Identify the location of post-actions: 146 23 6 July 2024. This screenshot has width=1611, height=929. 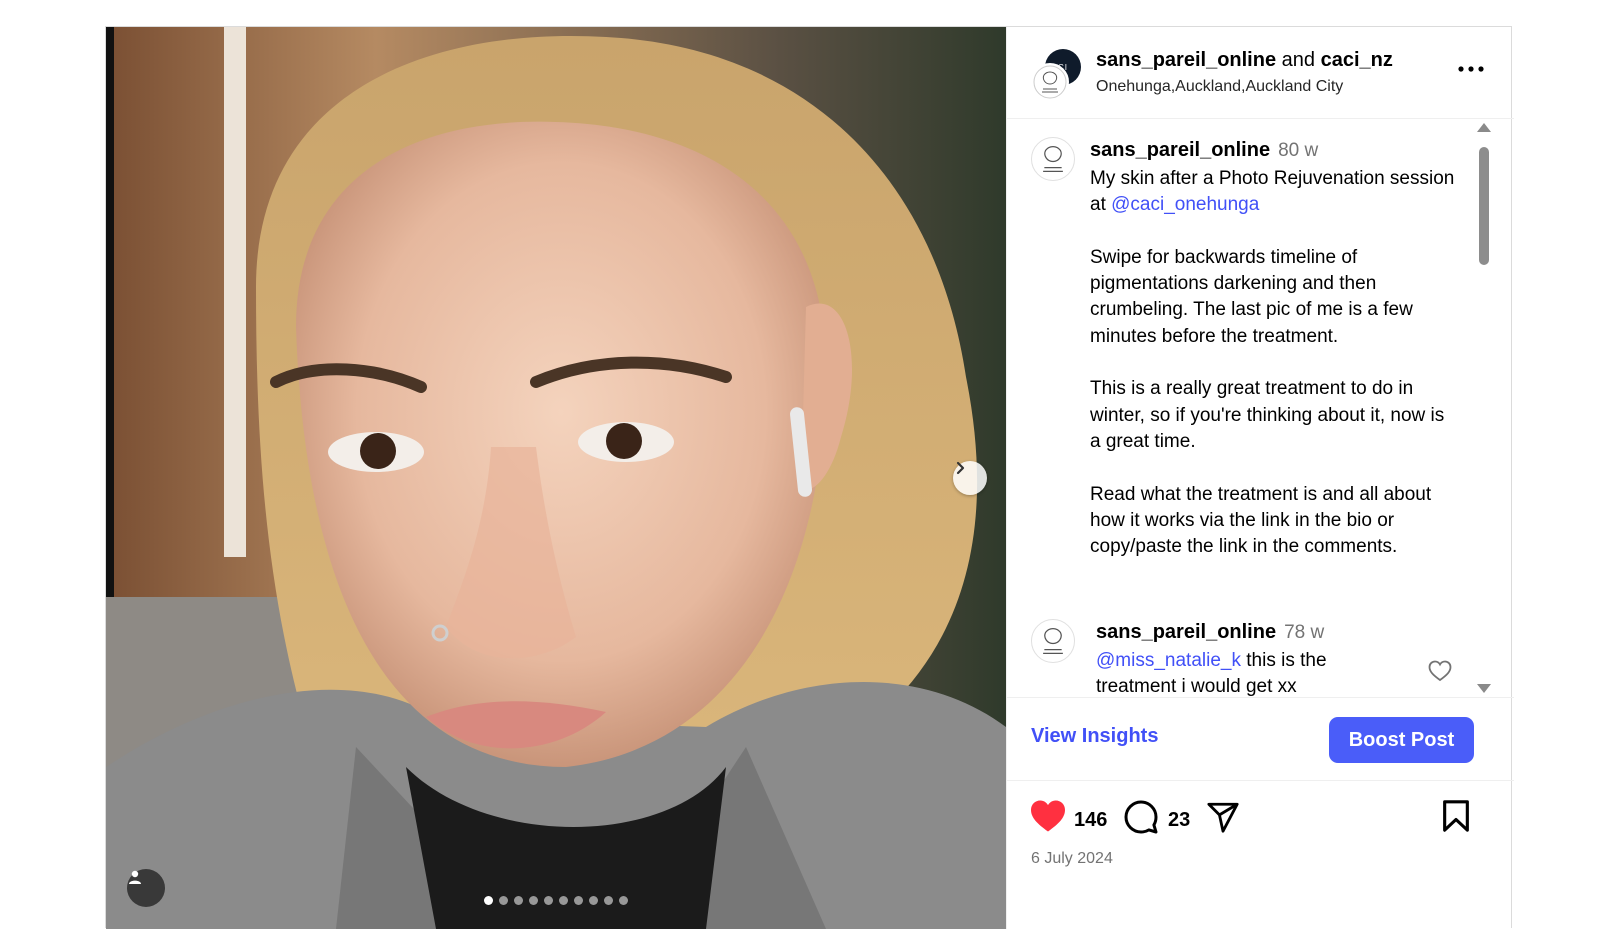
(1260, 855).